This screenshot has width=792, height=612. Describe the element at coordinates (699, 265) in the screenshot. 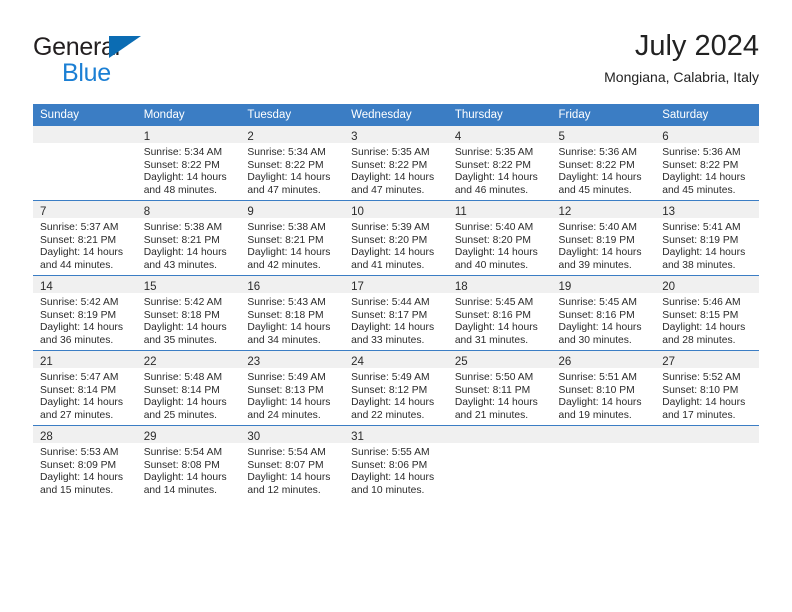

I see `daylight-text-line2: and 38 minutes.` at that location.